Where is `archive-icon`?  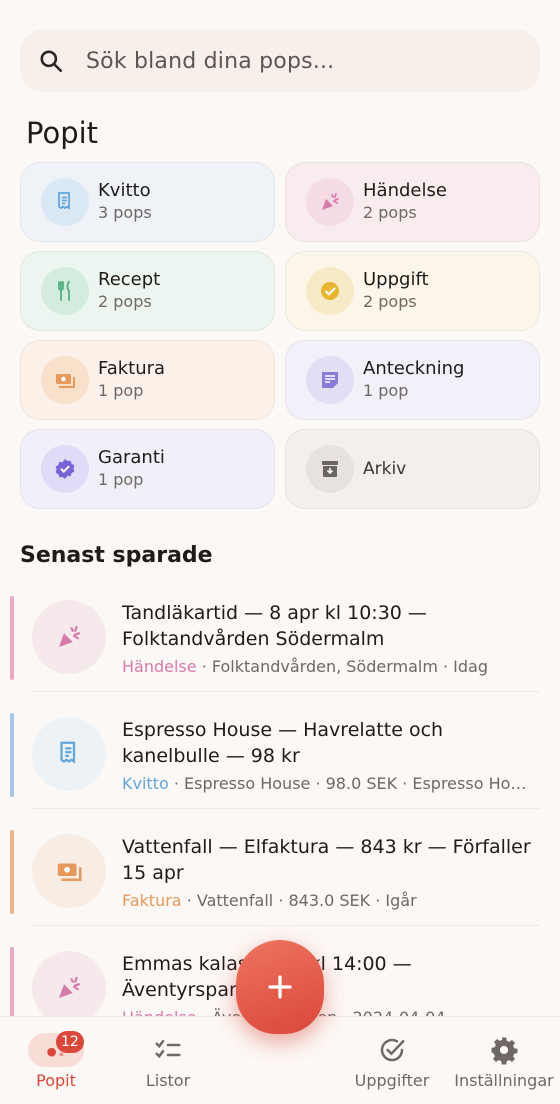
archive-icon is located at coordinates (330, 469).